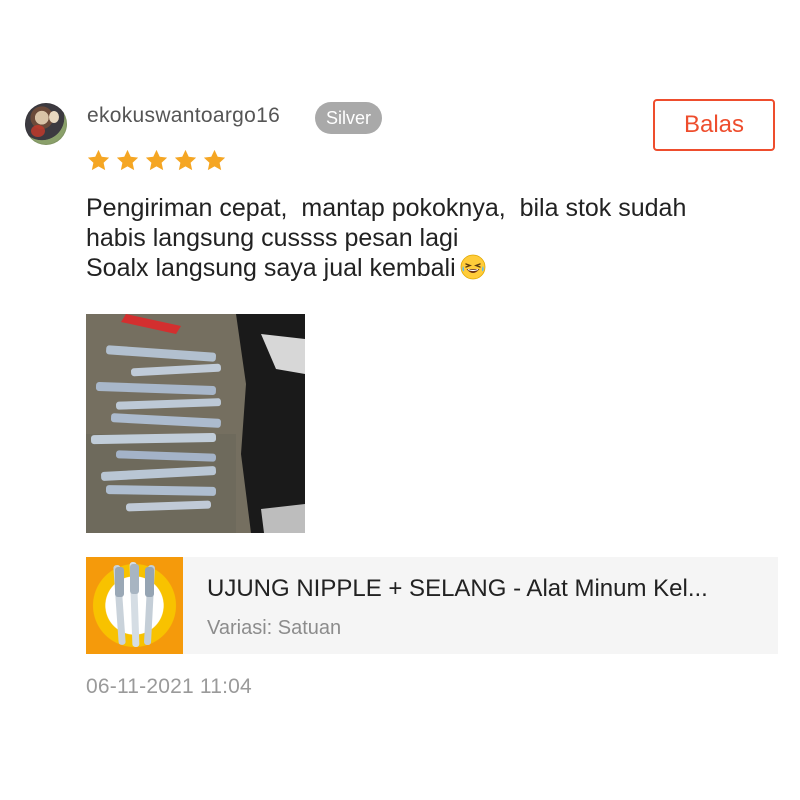  What do you see at coordinates (240, 628) in the screenshot?
I see `variation-label: Variasi:` at bounding box center [240, 628].